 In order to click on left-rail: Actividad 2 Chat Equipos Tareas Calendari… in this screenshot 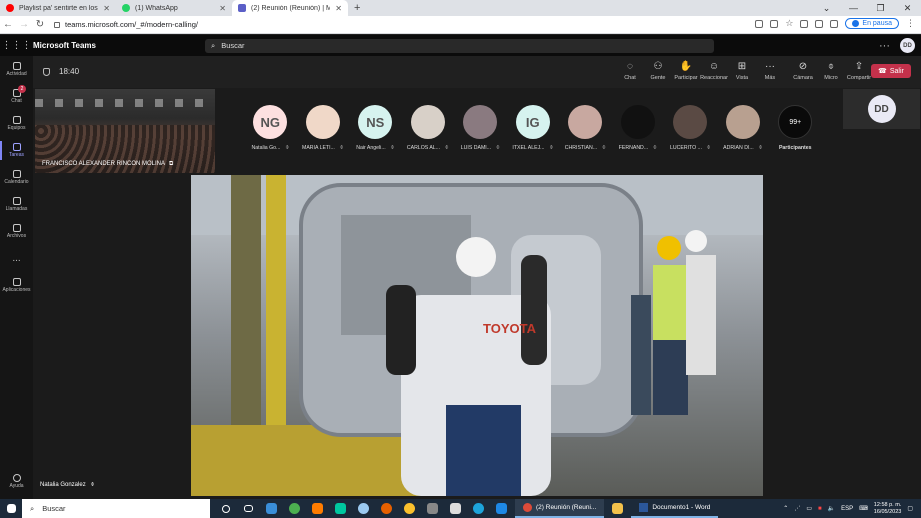, I will do `click(16, 277)`.